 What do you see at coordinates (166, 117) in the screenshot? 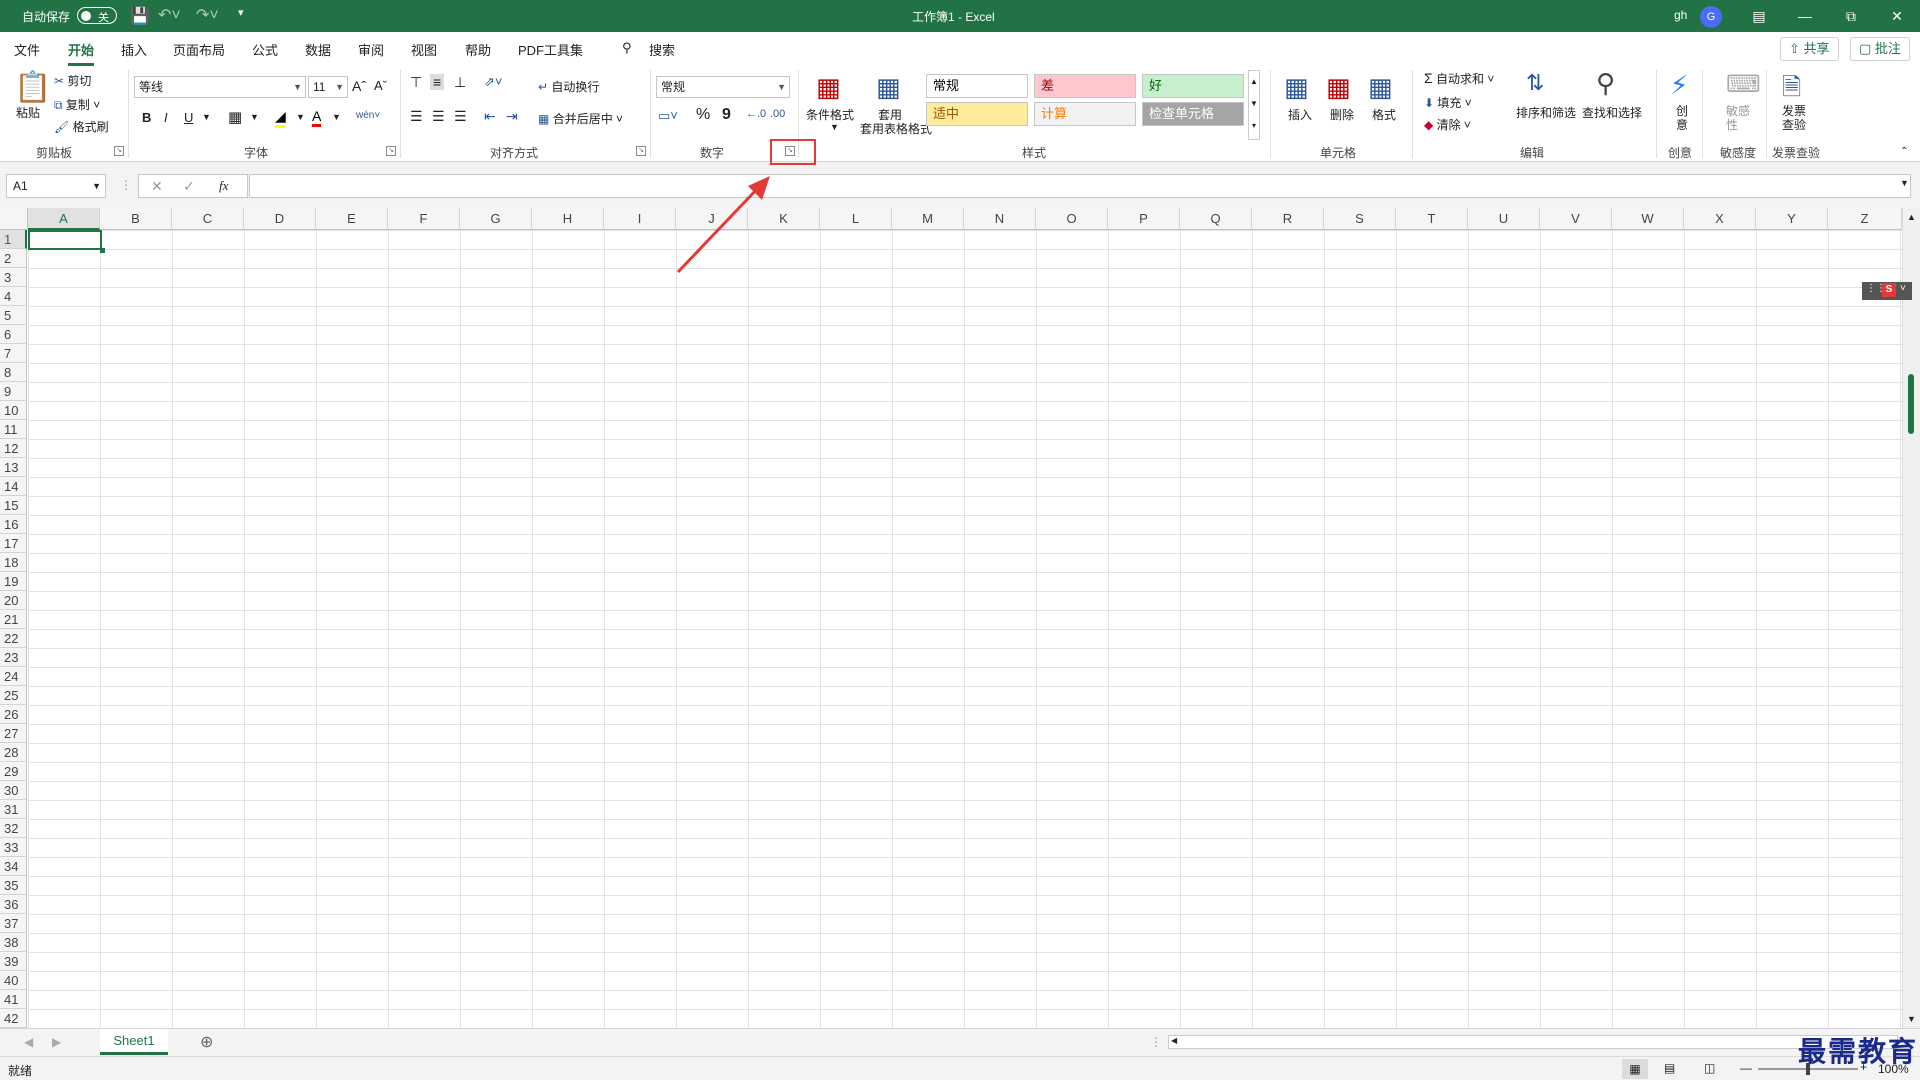
I see `italic-button: I` at bounding box center [166, 117].